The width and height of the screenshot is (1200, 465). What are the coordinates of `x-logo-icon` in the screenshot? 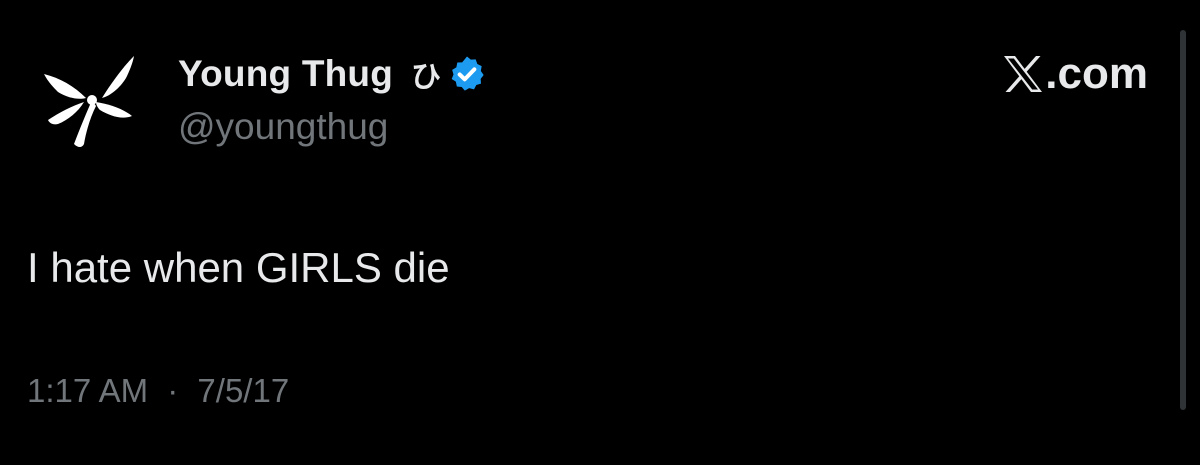 It's located at (1023, 74).